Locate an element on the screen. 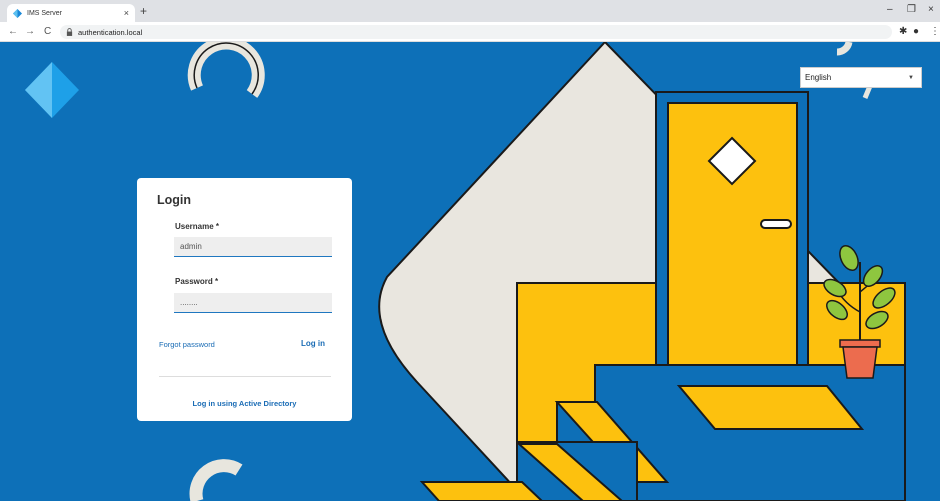 The height and width of the screenshot is (501, 940). ims-logo-icon is located at coordinates (52, 90).